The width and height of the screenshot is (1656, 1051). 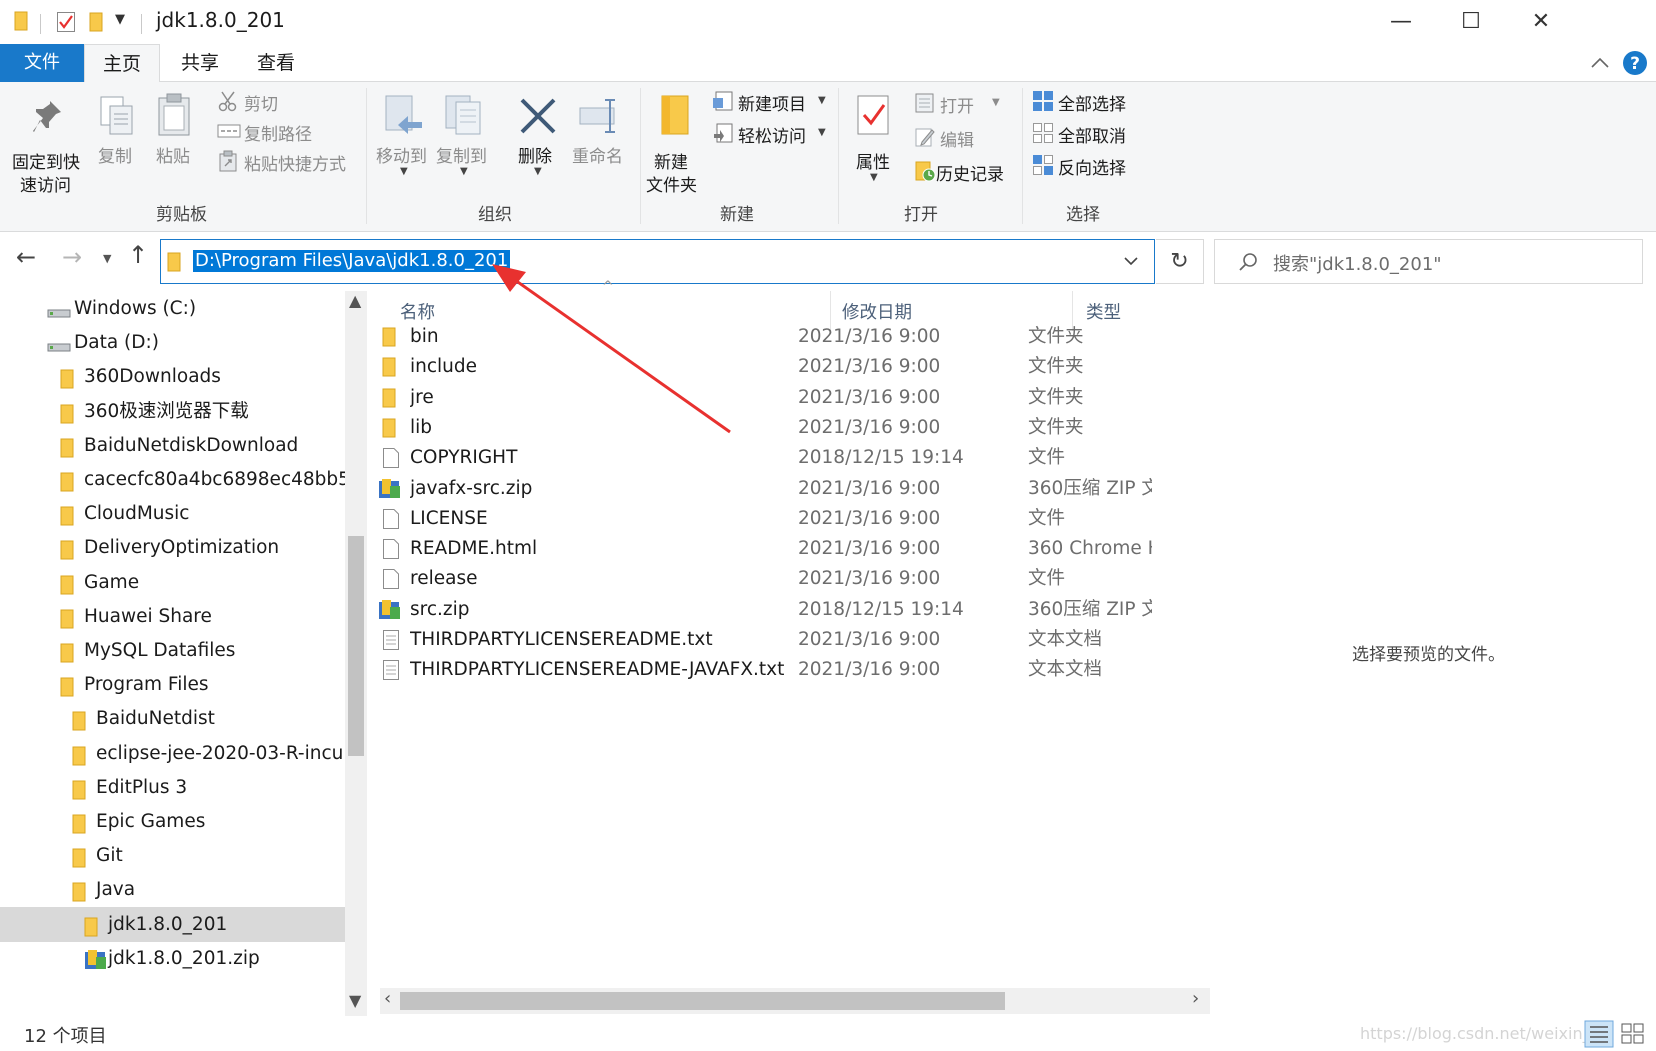 What do you see at coordinates (1180, 261) in the screenshot?
I see `refresh-icon: ↻` at bounding box center [1180, 261].